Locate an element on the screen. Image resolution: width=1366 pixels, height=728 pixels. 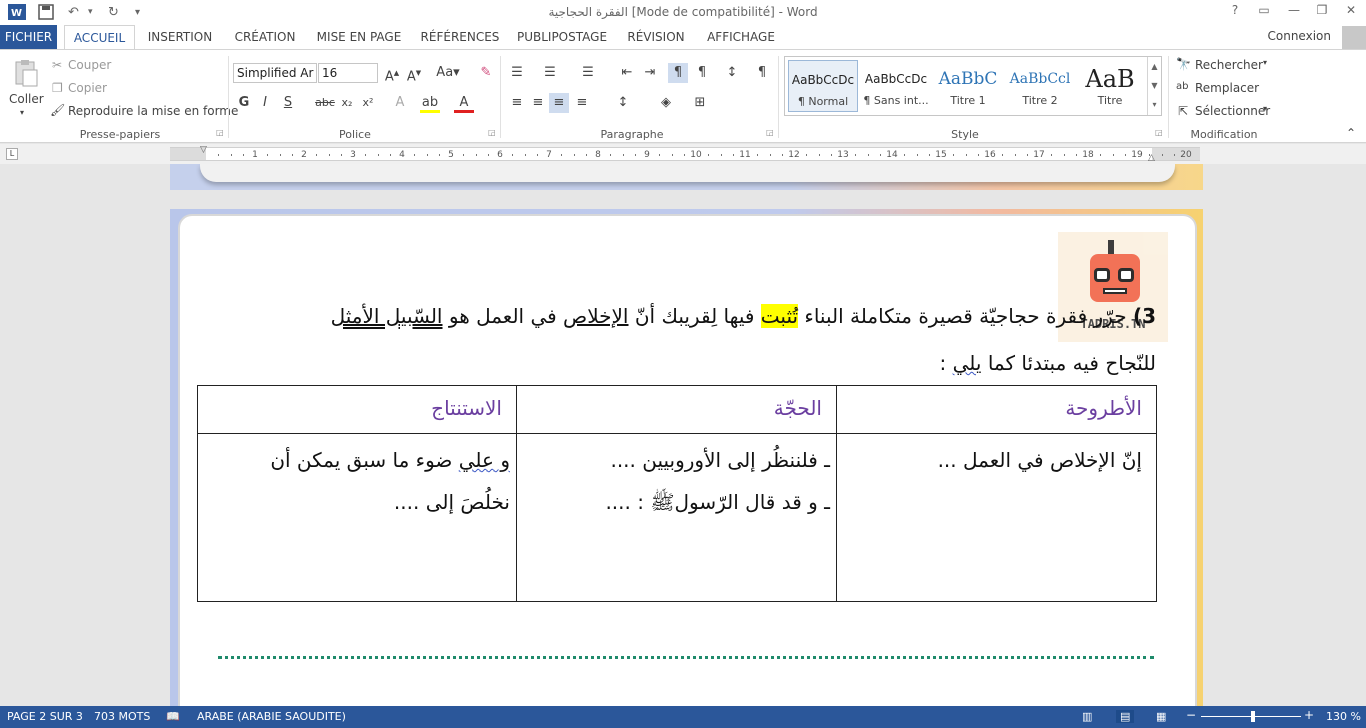
clear-formatting-icon: ✎ is located at coordinates (486, 73).